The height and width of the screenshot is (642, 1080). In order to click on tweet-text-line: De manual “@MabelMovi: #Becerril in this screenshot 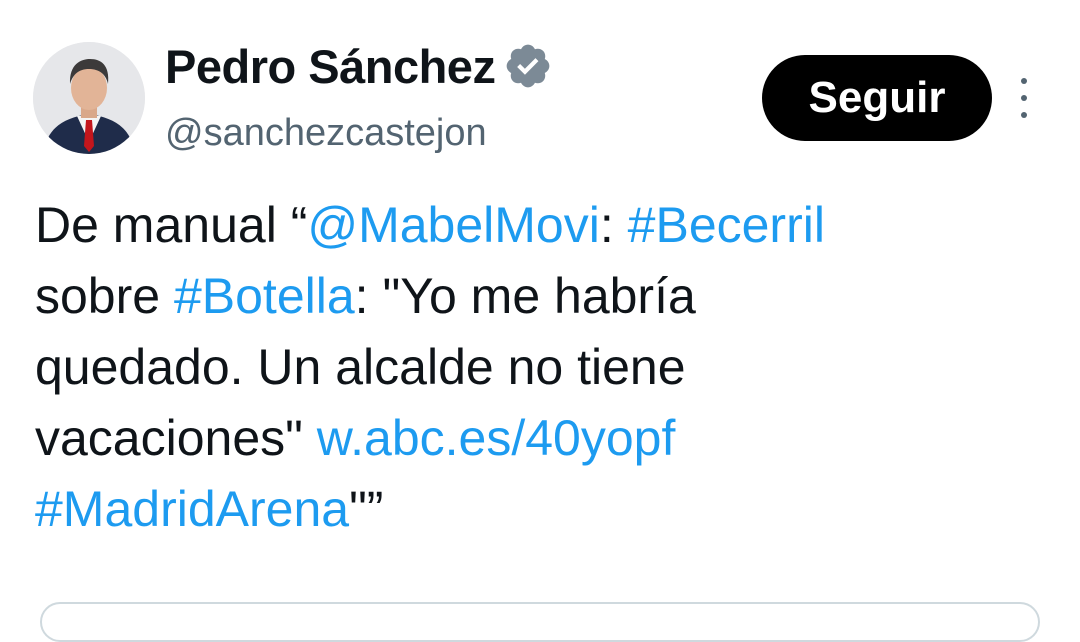, I will do `click(545, 225)`.